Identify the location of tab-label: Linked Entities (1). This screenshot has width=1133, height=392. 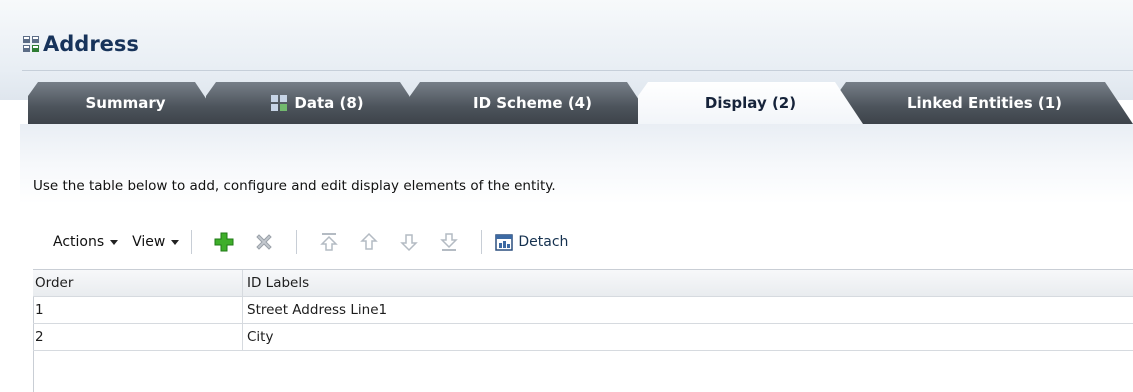
(984, 103).